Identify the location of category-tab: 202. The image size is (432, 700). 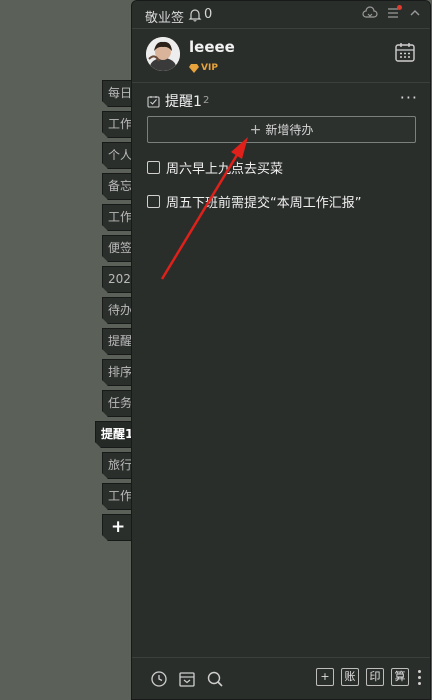
(117, 279).